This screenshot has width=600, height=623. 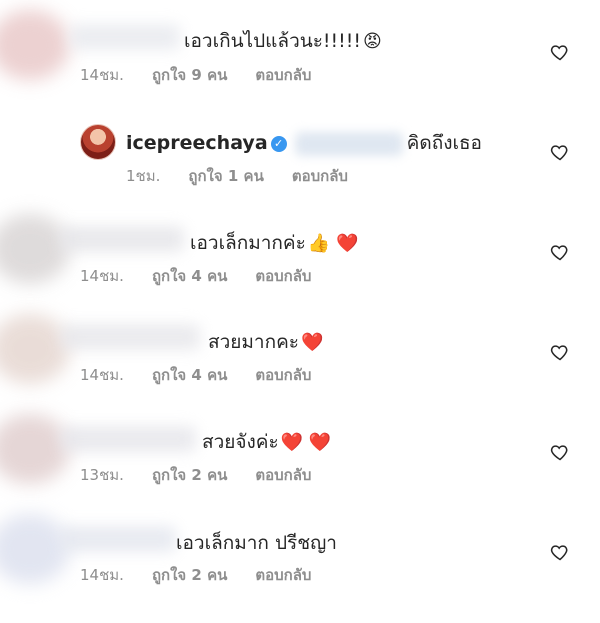 What do you see at coordinates (225, 176) in the screenshot?
I see `likes-count: ถูกใจ 1 คน` at bounding box center [225, 176].